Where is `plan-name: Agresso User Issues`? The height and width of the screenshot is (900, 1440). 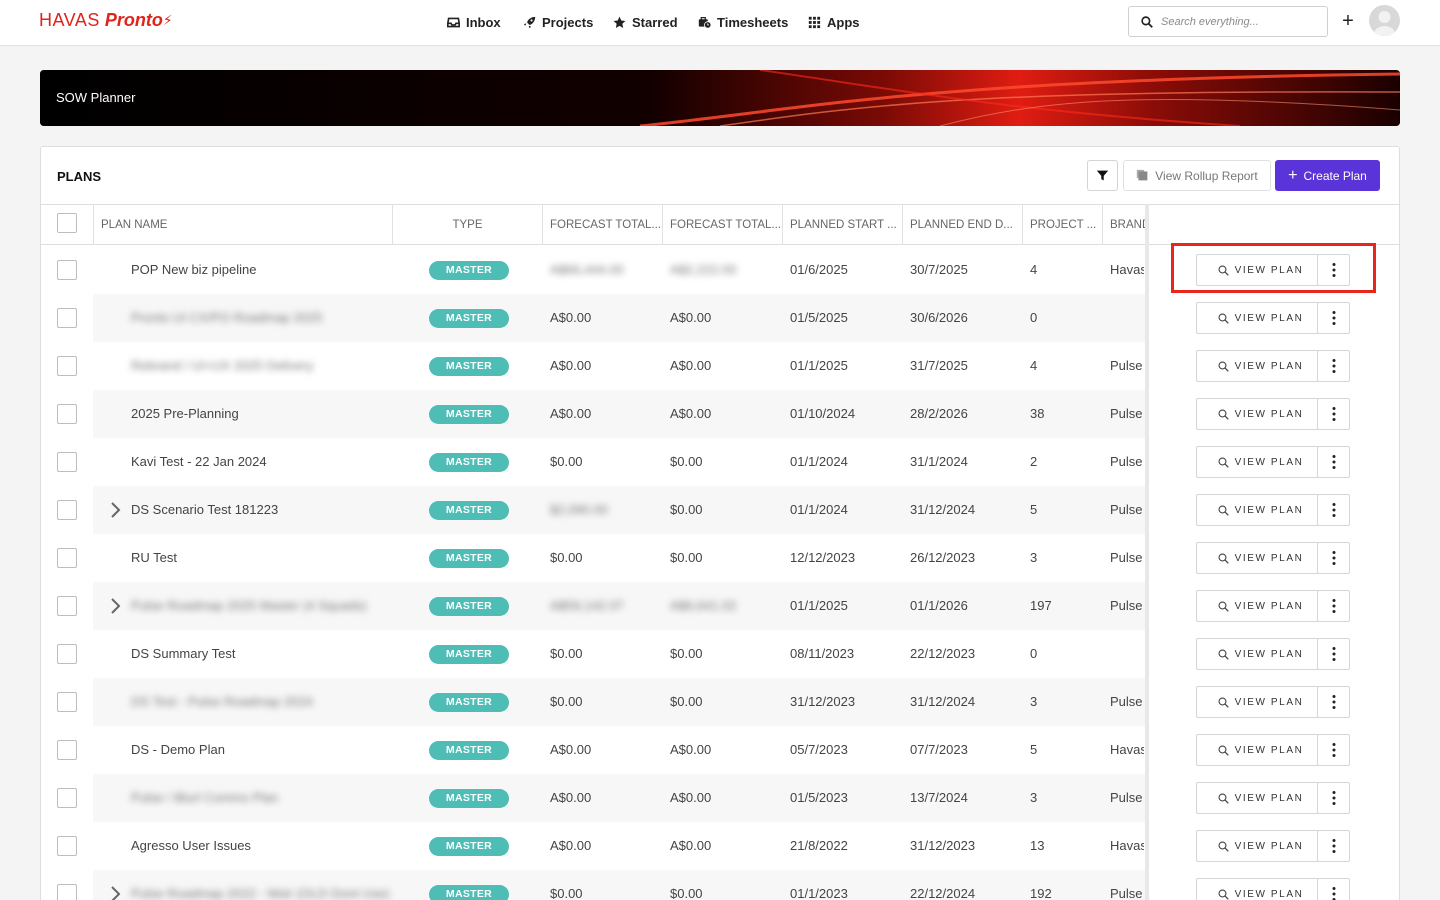
plan-name: Agresso User Issues is located at coordinates (262, 846).